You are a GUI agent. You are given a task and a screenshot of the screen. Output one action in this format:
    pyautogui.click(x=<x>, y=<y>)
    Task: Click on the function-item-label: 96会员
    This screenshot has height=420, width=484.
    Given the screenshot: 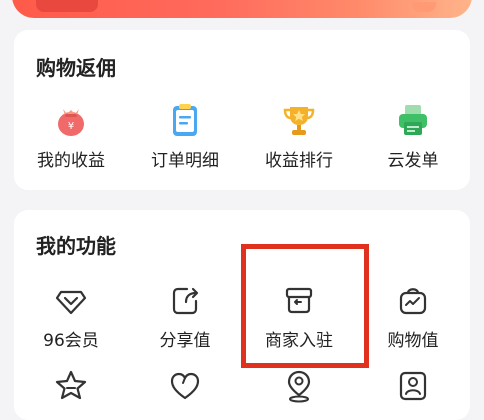 What is the action you would take?
    pyautogui.click(x=71, y=341)
    